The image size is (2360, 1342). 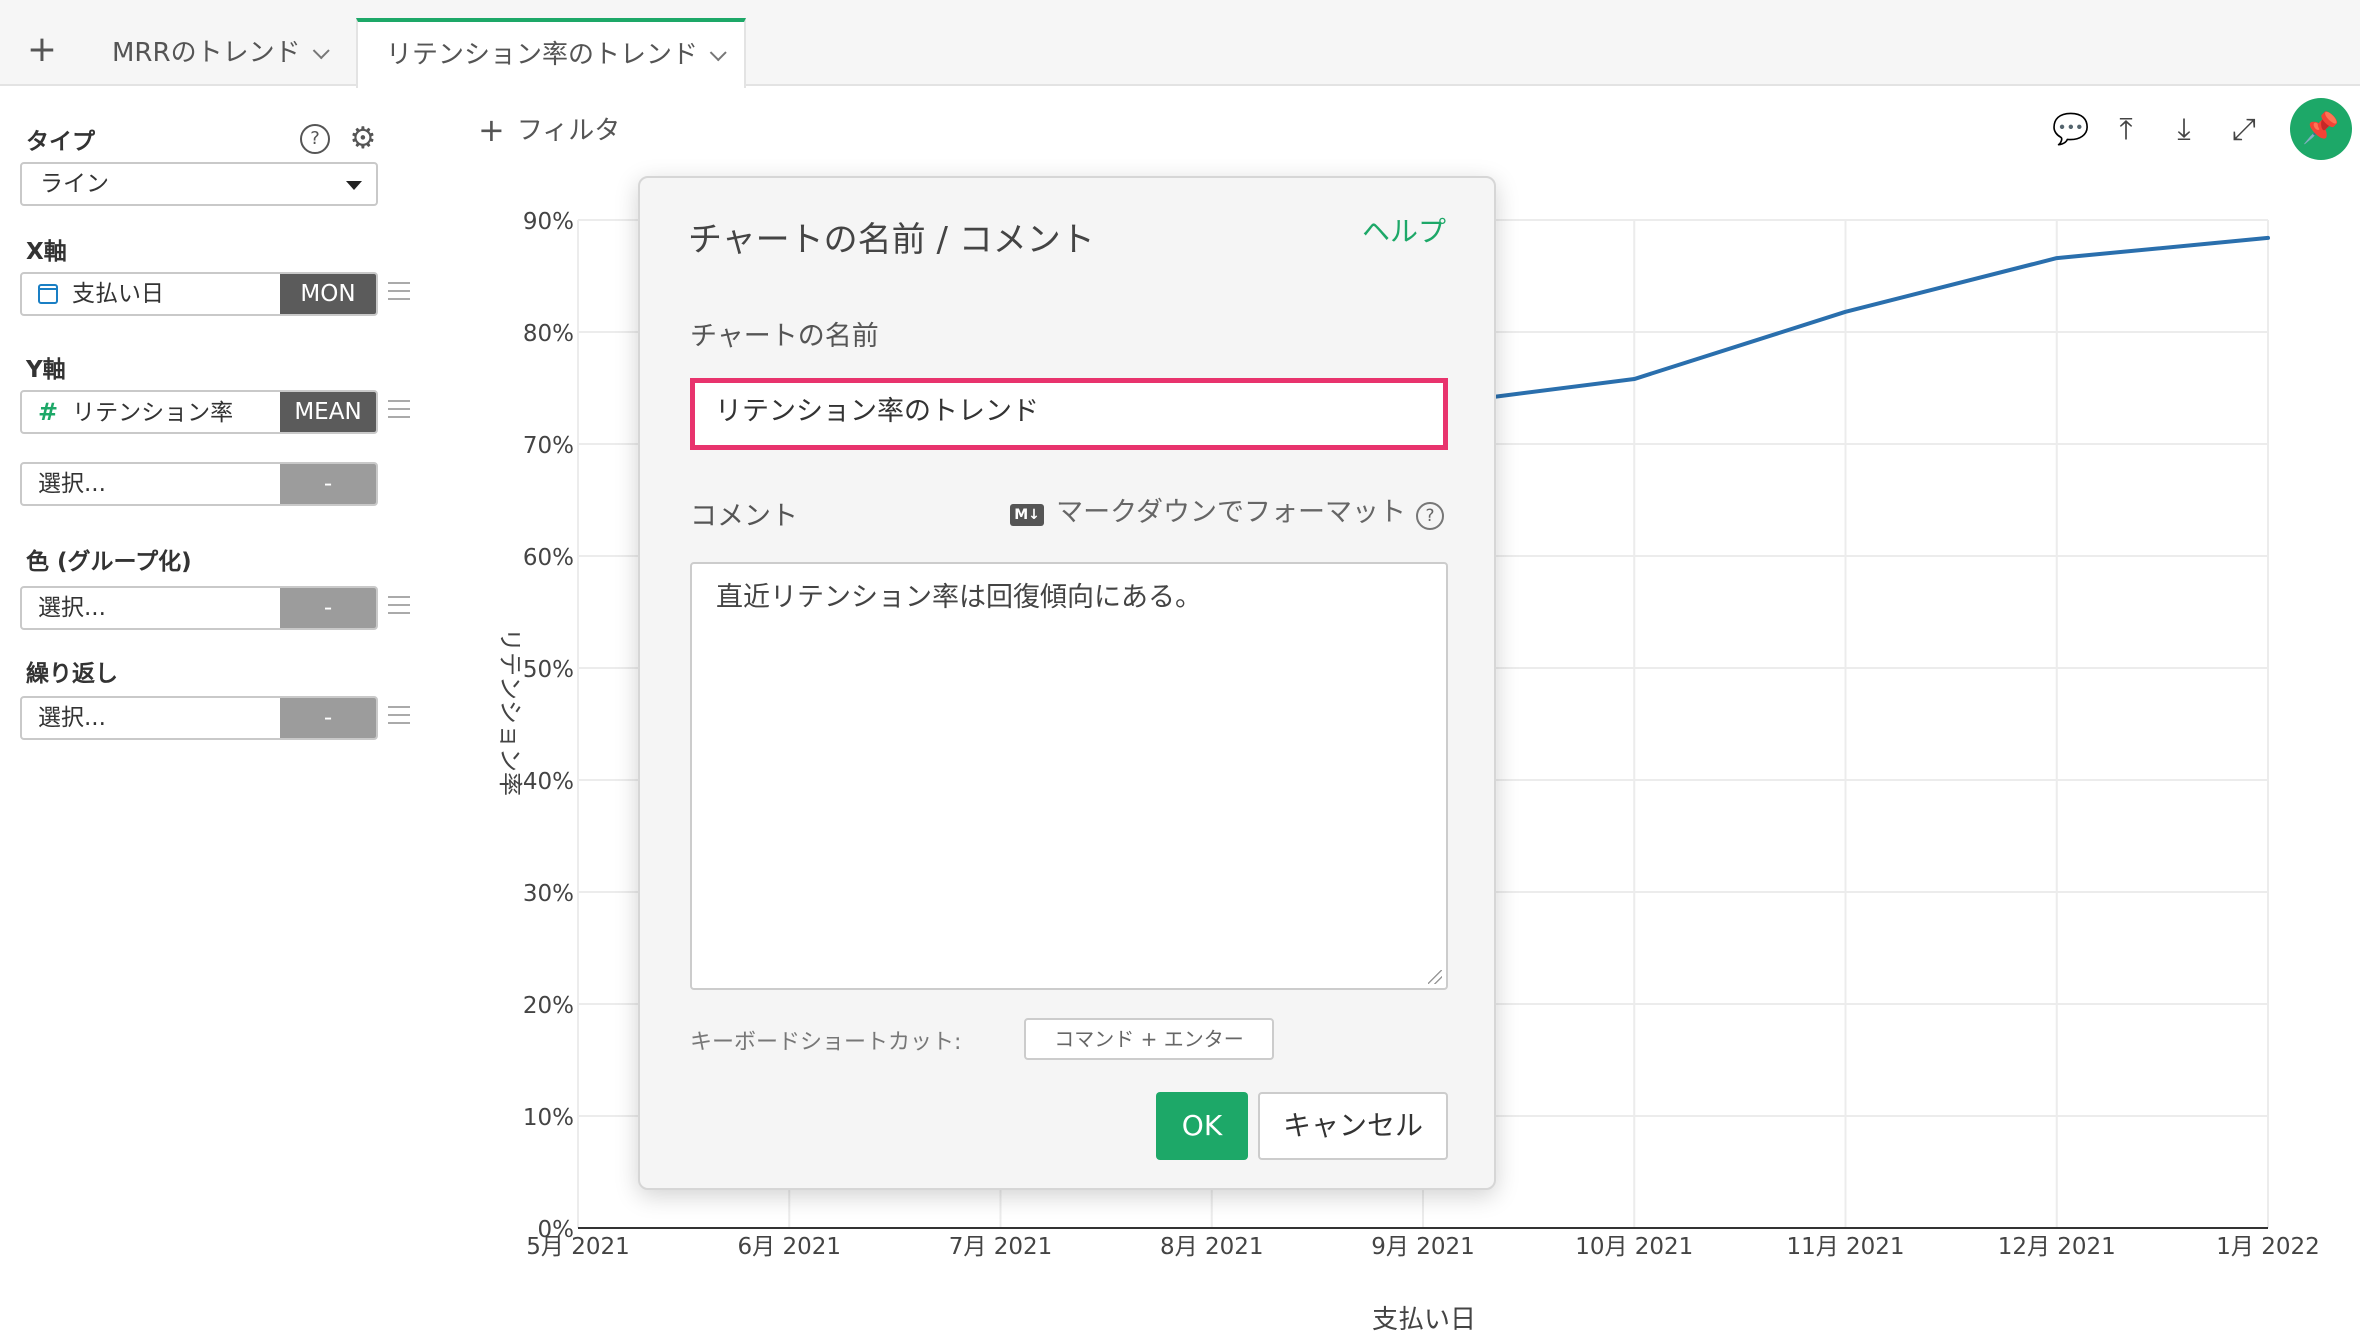 What do you see at coordinates (789, 1247) in the screenshot?
I see `x-tick-label: 6月 2021` at bounding box center [789, 1247].